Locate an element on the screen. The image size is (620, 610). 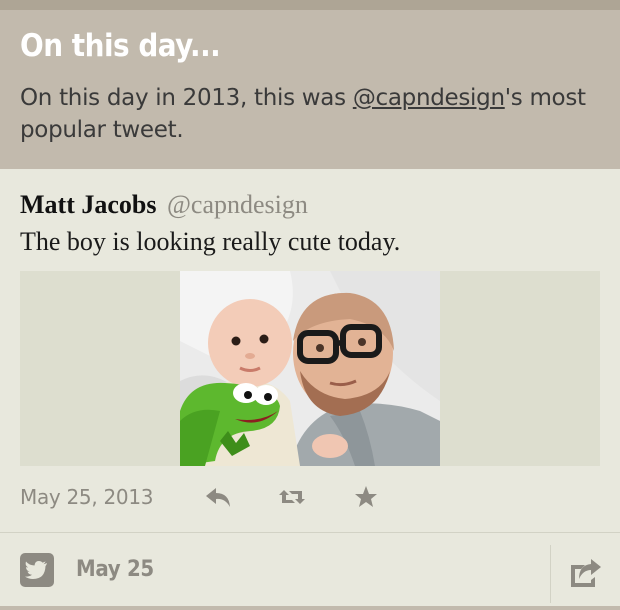
tweet-date: May 25, 2013 is located at coordinates (112, 497).